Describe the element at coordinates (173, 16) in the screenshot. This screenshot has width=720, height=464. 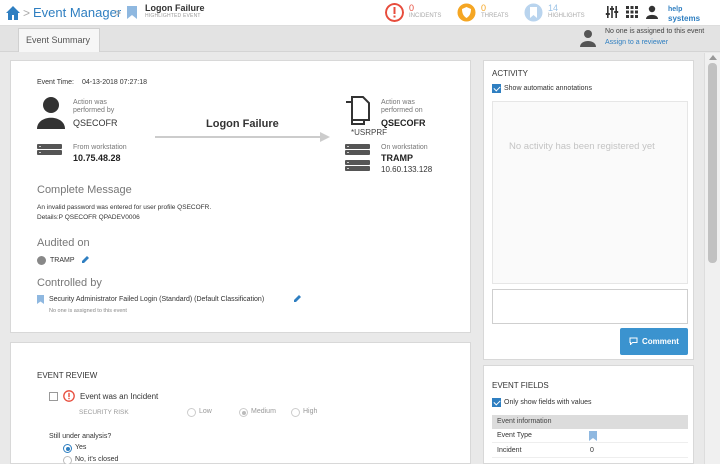
I see `event-subtitle: HIGHLIGHTED EVENT` at that location.